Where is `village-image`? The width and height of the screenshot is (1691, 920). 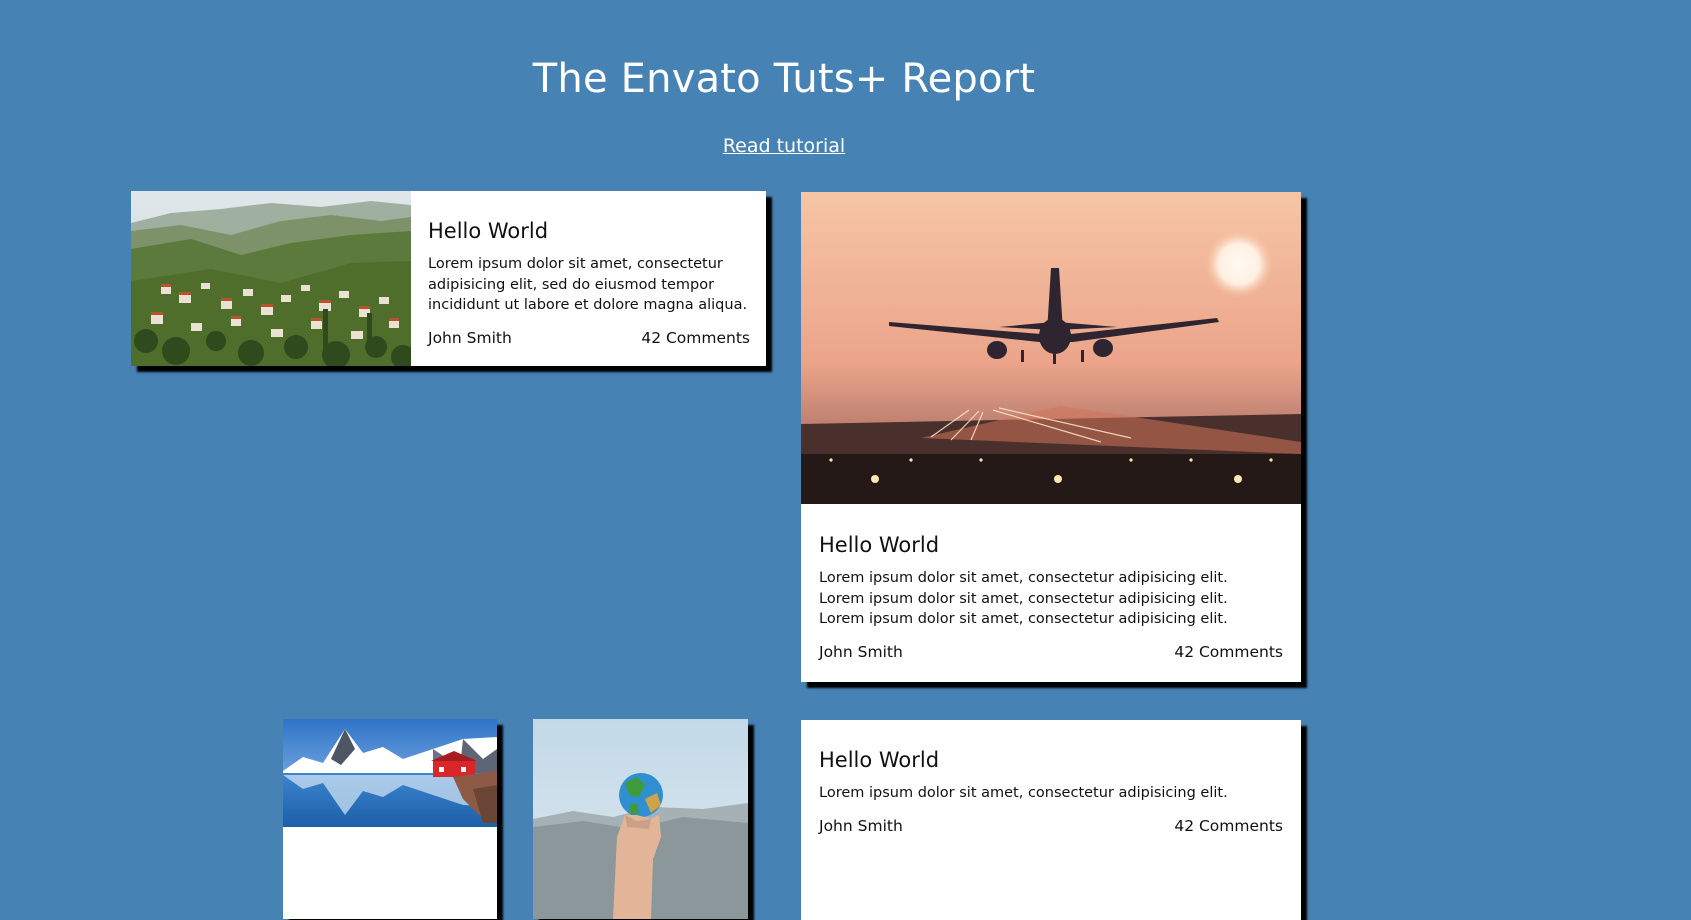
village-image is located at coordinates (271, 278).